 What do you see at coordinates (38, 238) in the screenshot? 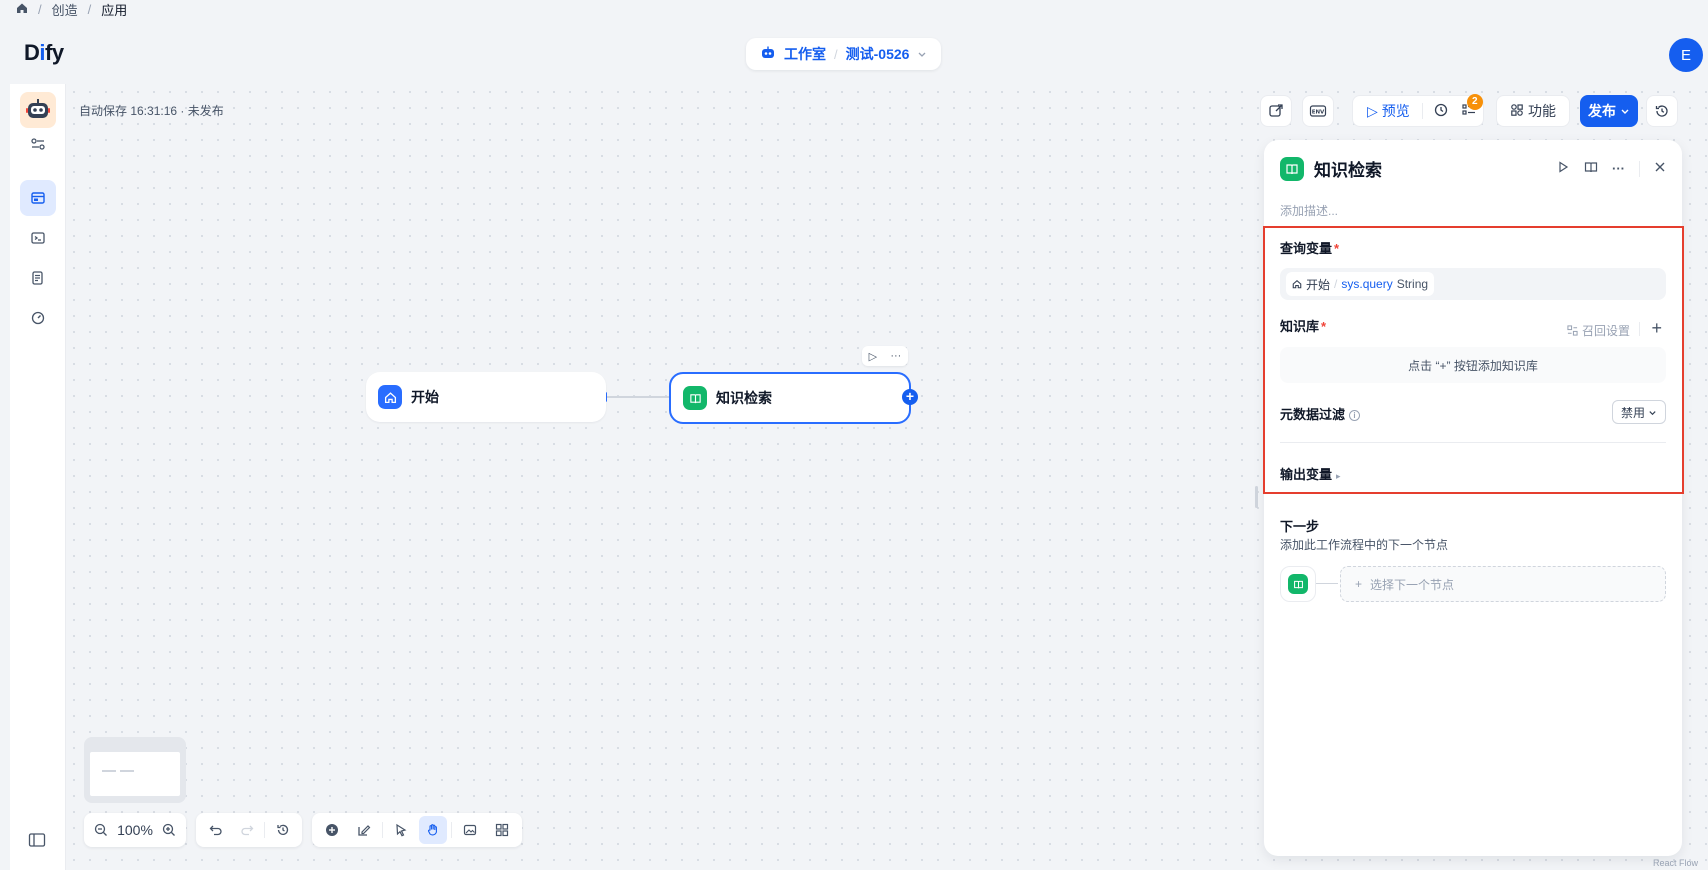
I see `terminal-icon` at bounding box center [38, 238].